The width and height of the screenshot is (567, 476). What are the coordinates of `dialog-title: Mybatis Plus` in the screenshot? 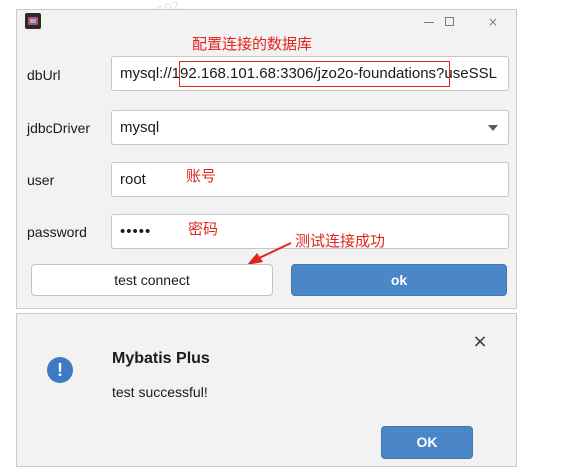 It's located at (161, 358).